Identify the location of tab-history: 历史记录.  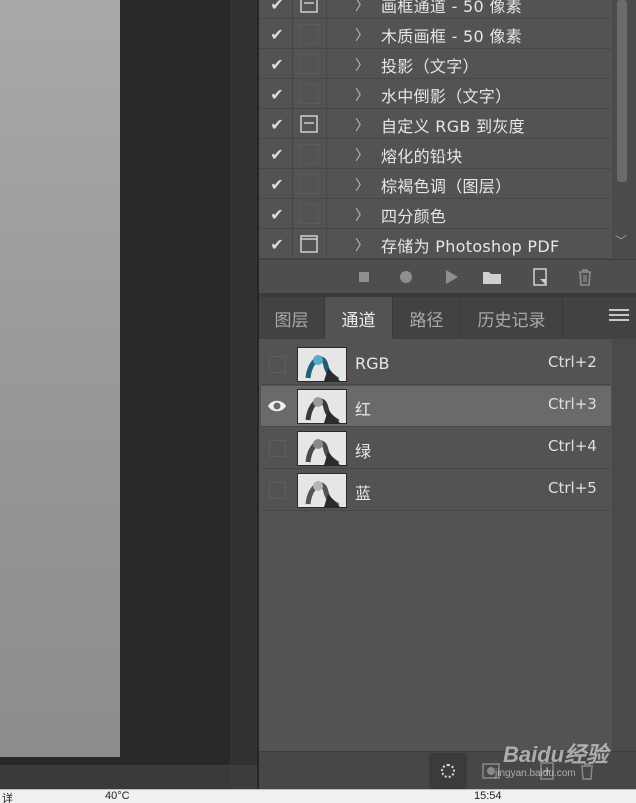
(512, 318).